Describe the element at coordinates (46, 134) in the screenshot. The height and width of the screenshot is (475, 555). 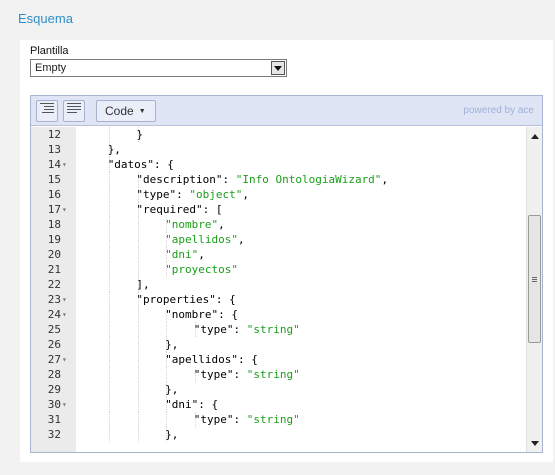
I see `line-number: 12` at that location.